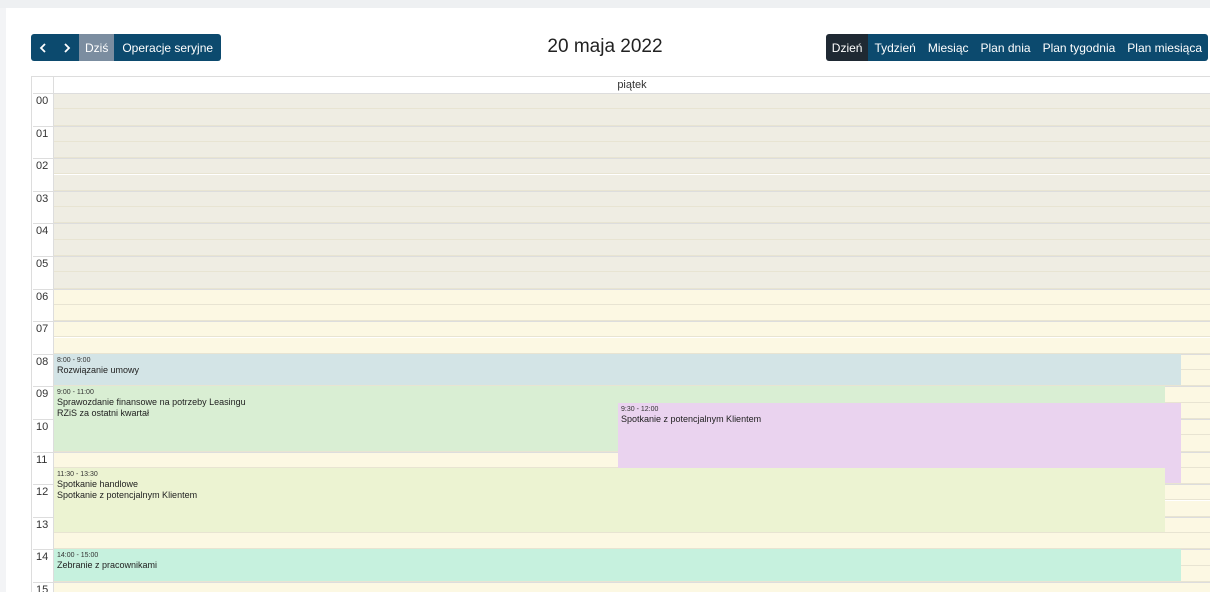  What do you see at coordinates (1079, 47) in the screenshot?
I see `view-button-4: Plan tygodnia` at bounding box center [1079, 47].